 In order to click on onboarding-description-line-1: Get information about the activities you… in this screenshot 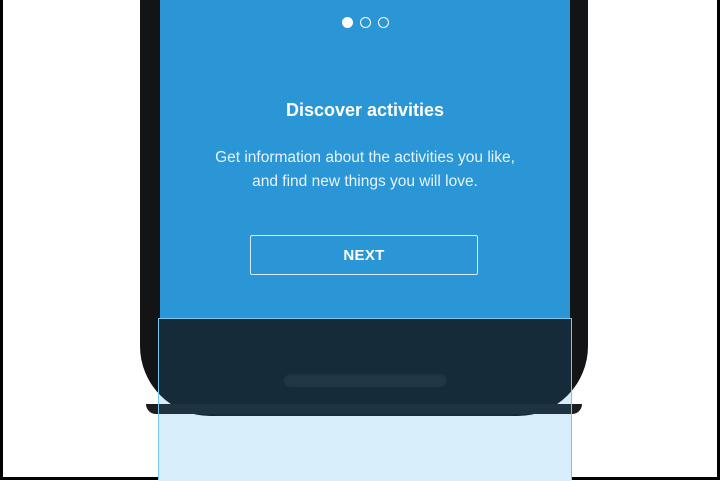, I will do `click(365, 158)`.